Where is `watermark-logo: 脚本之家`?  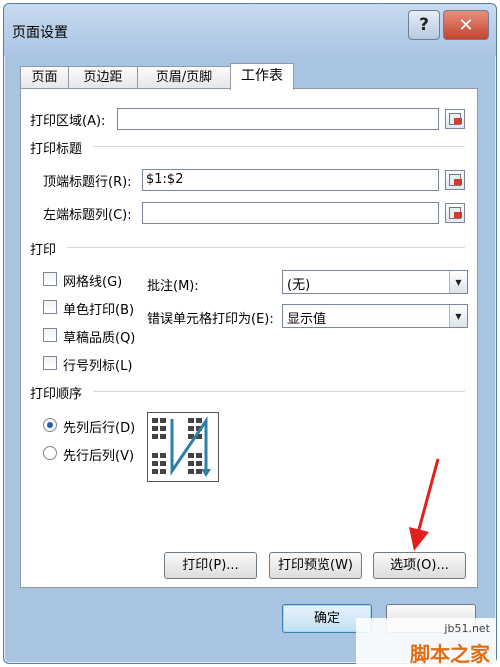 watermark-logo: 脚本之家 is located at coordinates (450, 654).